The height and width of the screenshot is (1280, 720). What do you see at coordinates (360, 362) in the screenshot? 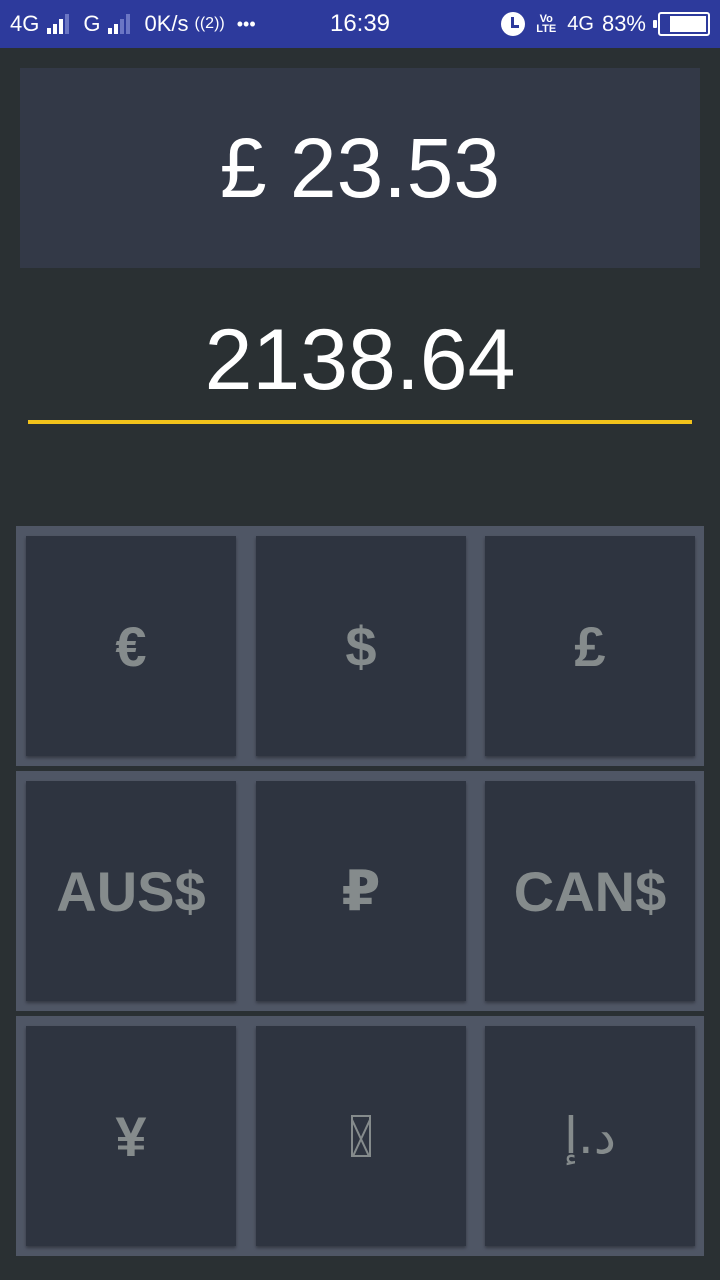
I see `amount-input` at bounding box center [360, 362].